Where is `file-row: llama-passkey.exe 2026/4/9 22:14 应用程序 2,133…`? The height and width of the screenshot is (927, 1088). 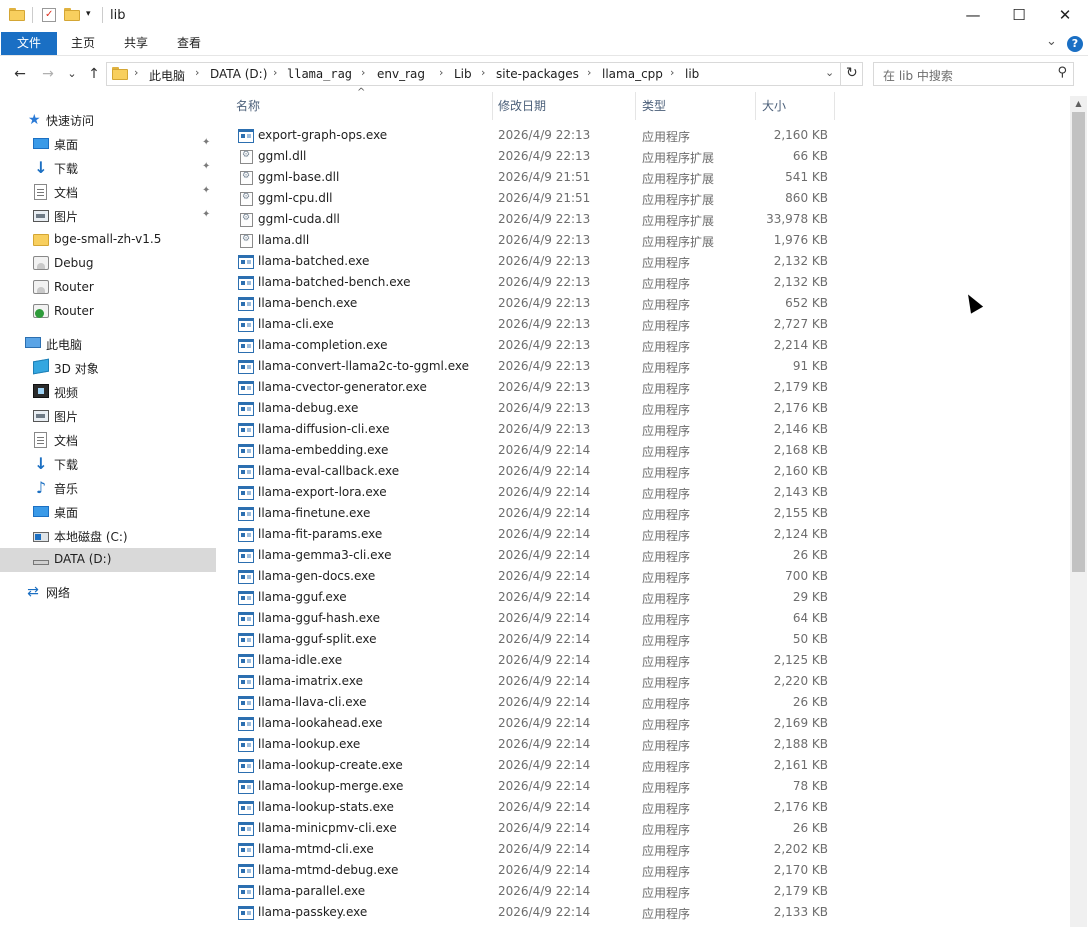
file-row: llama-passkey.exe 2026/4/9 22:14 应用程序 2,133… is located at coordinates (644, 913).